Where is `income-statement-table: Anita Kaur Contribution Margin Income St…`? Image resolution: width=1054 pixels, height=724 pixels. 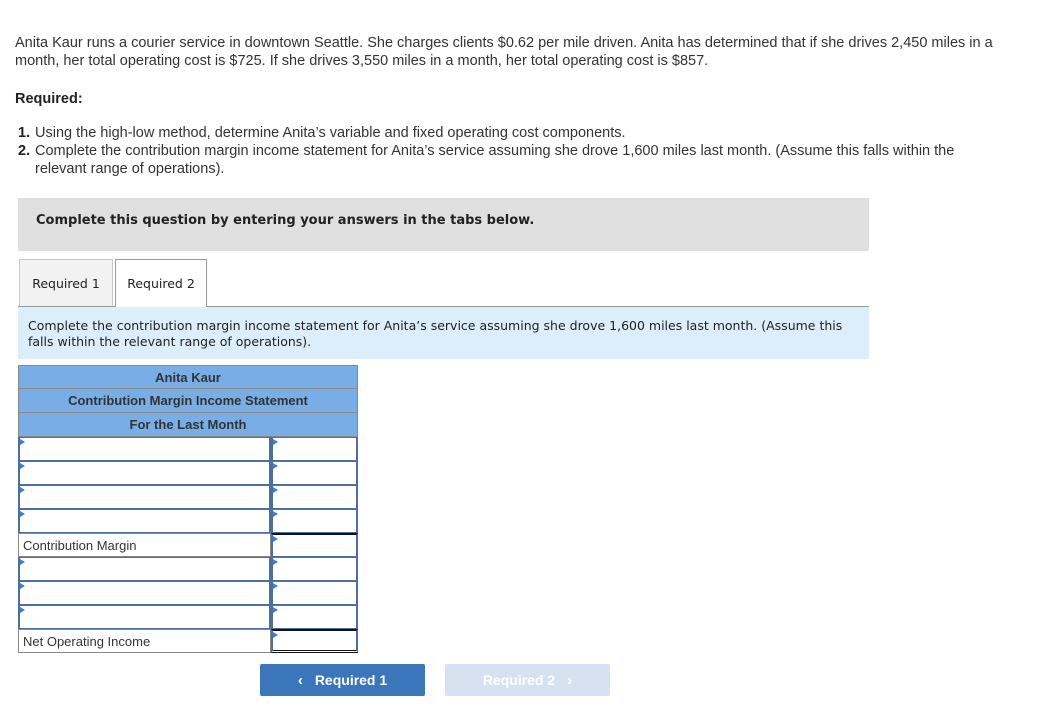 income-statement-table: Anita Kaur Contribution Margin Income St… is located at coordinates (188, 509).